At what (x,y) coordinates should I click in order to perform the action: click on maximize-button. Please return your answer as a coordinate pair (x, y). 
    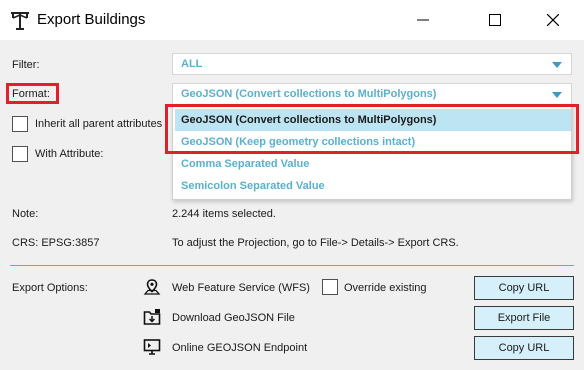
    Looking at the image, I should click on (495, 20).